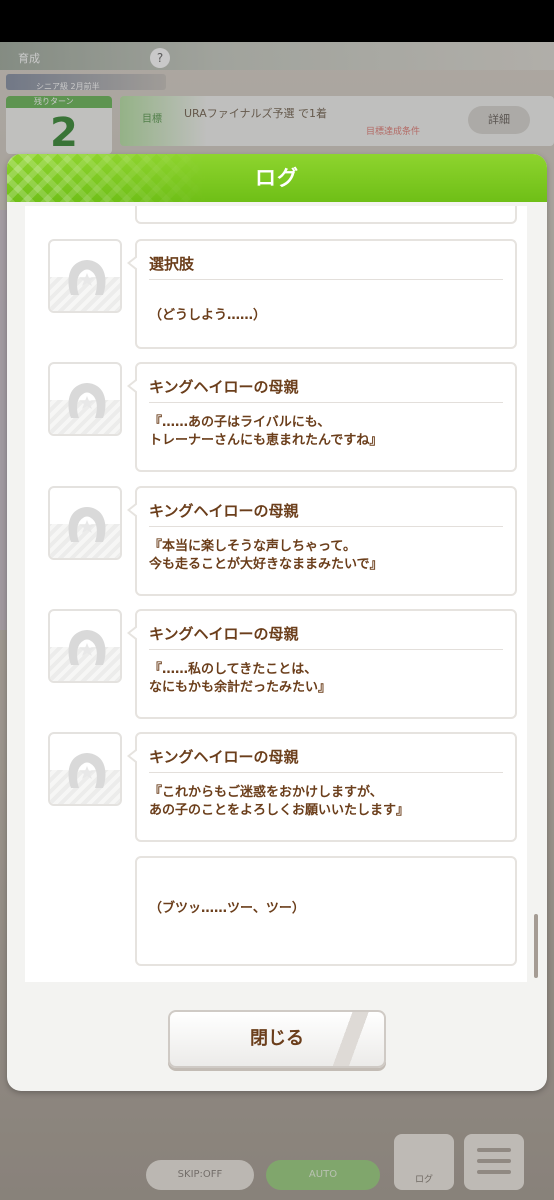 This screenshot has width=554, height=1200. I want to click on speaker-name: 選択肢, so click(172, 264).